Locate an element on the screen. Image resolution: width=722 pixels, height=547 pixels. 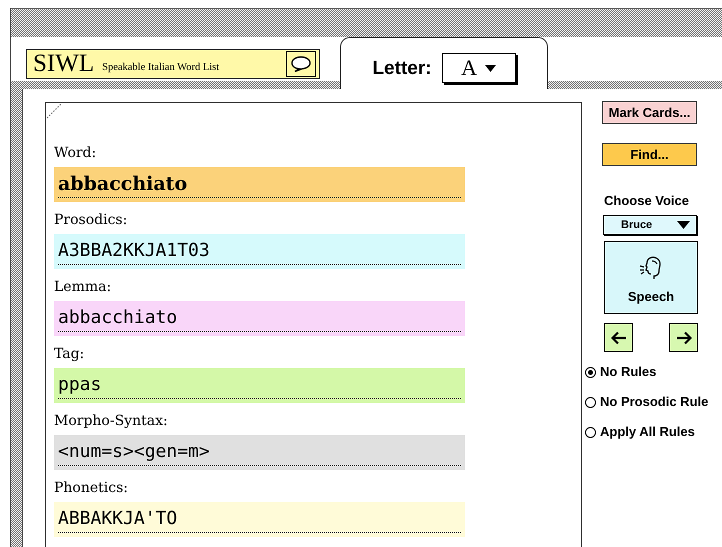
field-value: <num=s><gen=m> is located at coordinates (259, 452).